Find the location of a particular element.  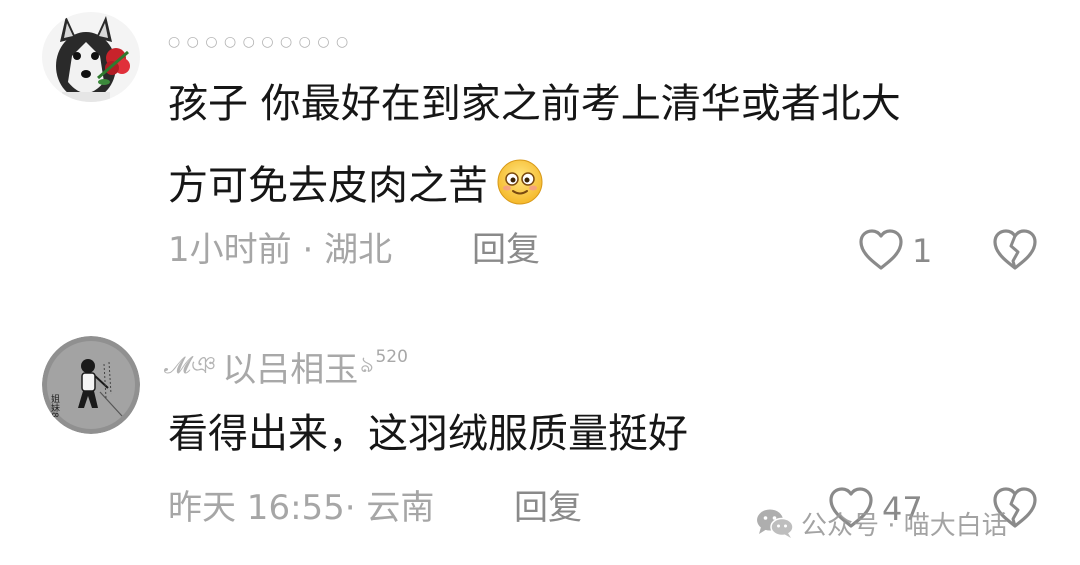

comment-text: 看得出来，这羽绒服质量挺好 is located at coordinates (428, 434).